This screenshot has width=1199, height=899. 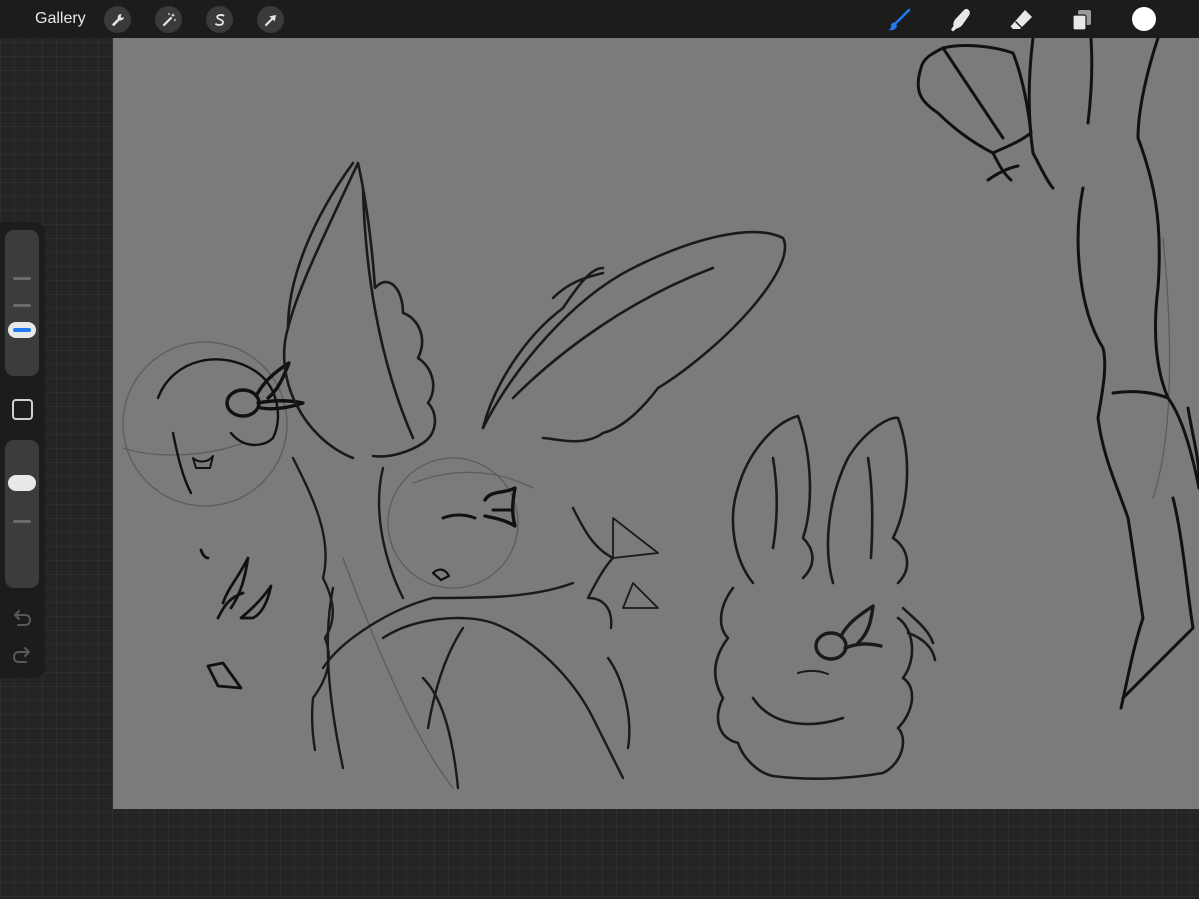 I want to click on opacity-slider, so click(x=22, y=514).